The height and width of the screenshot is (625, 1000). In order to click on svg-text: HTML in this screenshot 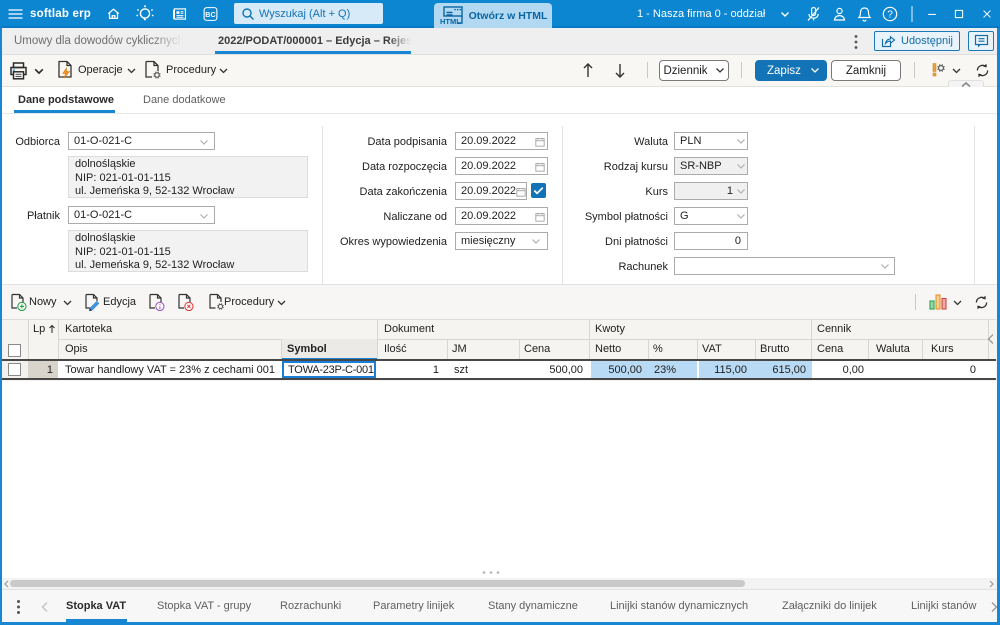, I will do `click(450, 21)`.